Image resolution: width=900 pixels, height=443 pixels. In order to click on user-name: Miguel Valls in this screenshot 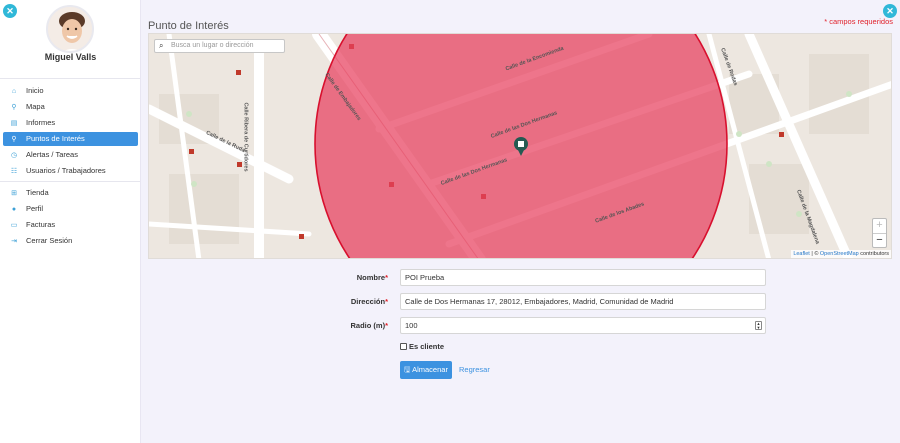, I will do `click(70, 57)`.